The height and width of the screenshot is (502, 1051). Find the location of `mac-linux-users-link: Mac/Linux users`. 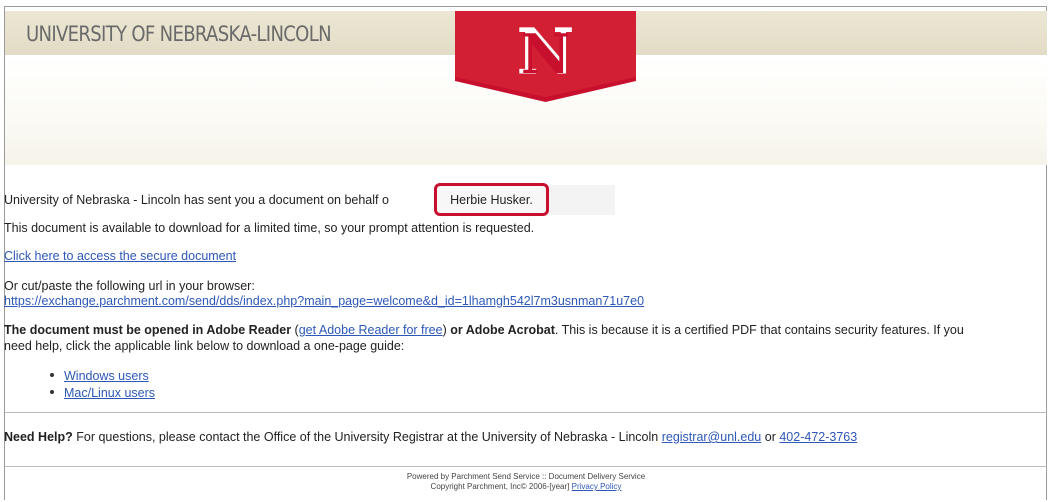

mac-linux-users-link: Mac/Linux users is located at coordinates (109, 393).